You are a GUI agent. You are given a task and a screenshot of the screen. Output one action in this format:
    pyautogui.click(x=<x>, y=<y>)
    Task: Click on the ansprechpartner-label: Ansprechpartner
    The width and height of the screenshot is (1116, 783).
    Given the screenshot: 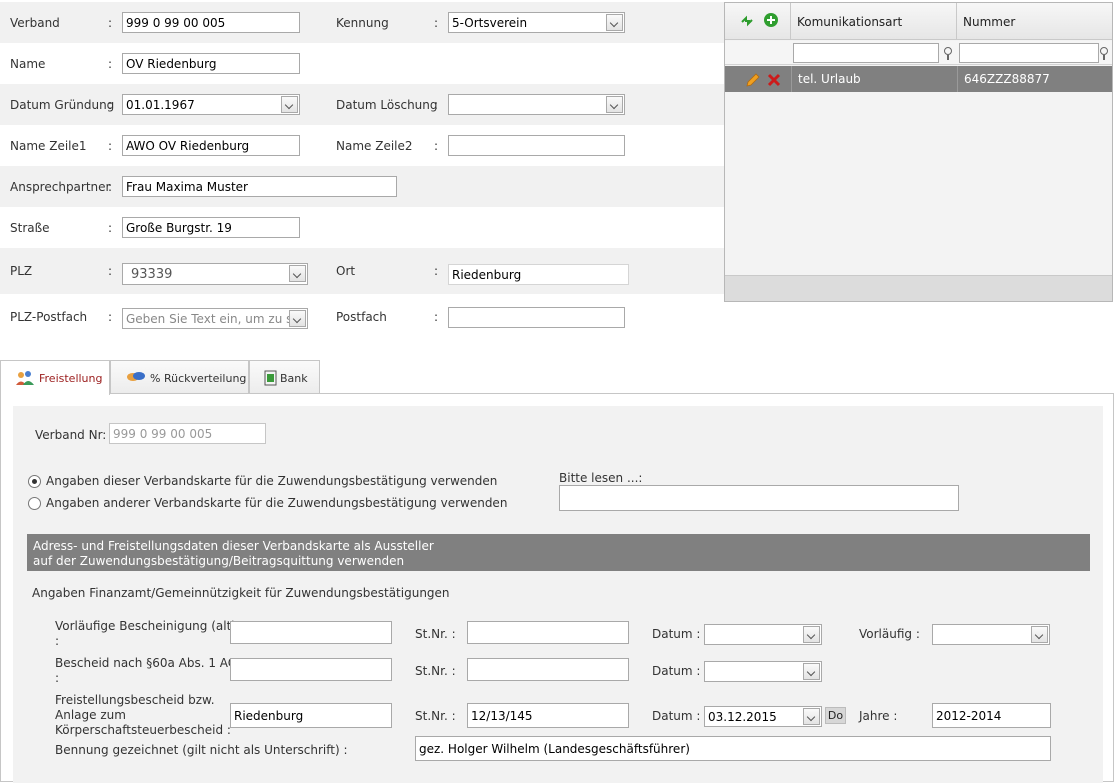 What is the action you would take?
    pyautogui.click(x=60, y=187)
    